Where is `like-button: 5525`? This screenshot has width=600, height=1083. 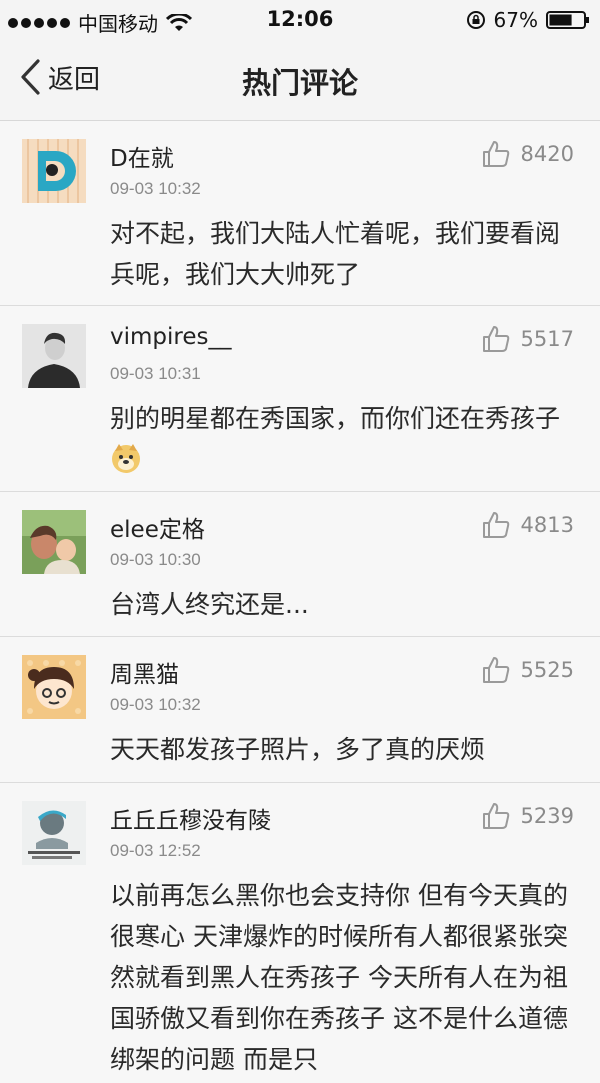
like-button: 5525 is located at coordinates (527, 670).